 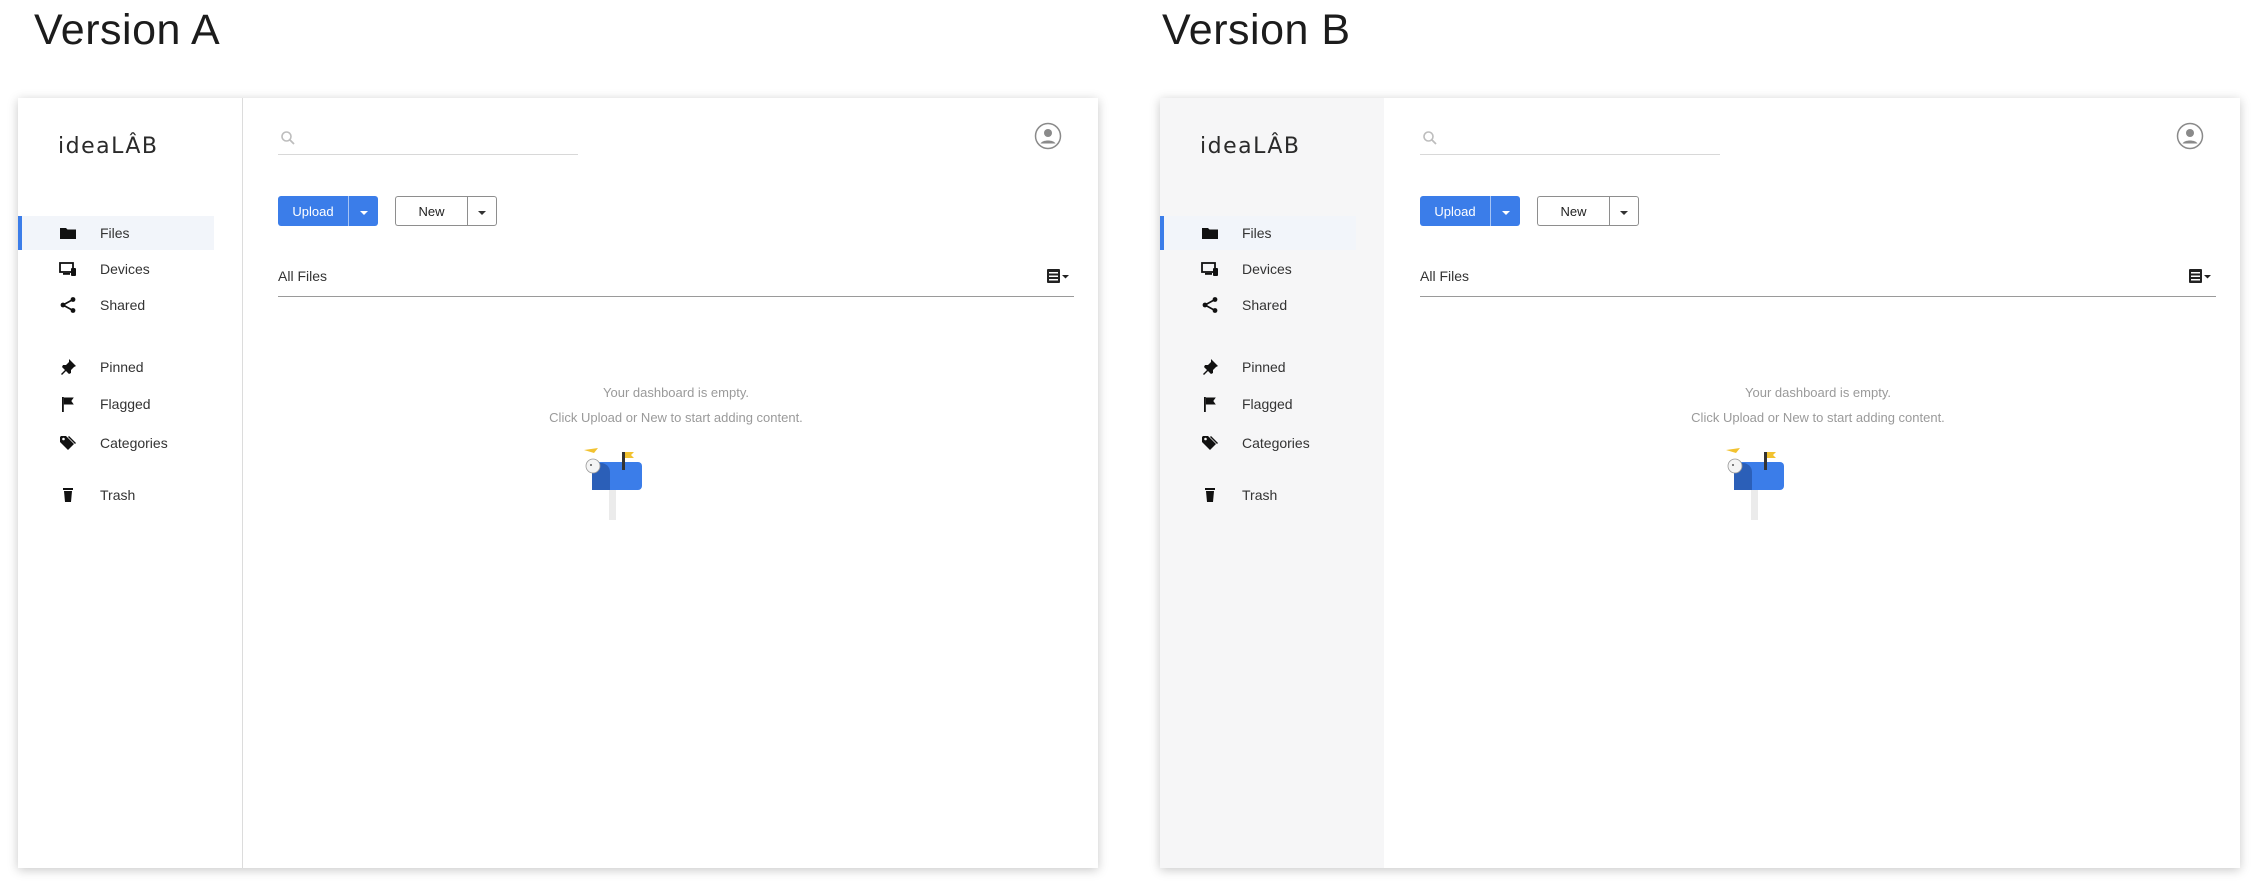 What do you see at coordinates (1256, 30) in the screenshot?
I see `version-b-title: Version B` at bounding box center [1256, 30].